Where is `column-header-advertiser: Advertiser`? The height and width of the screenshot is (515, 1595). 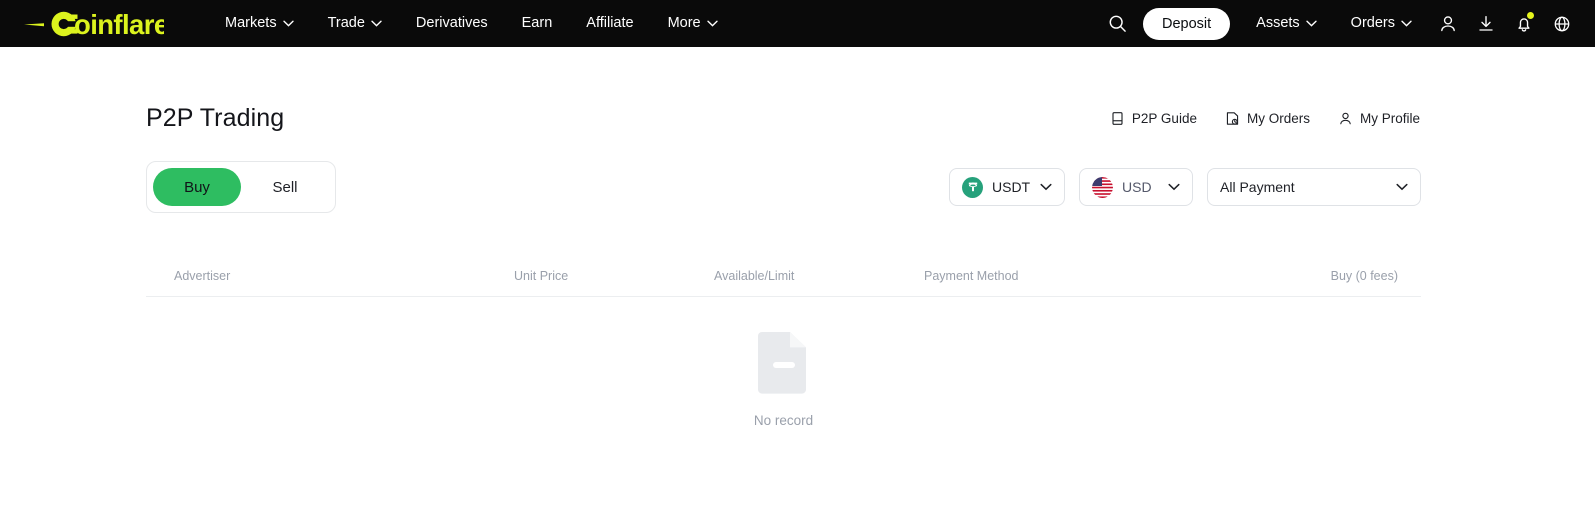
column-header-advertiser: Advertiser is located at coordinates (202, 276).